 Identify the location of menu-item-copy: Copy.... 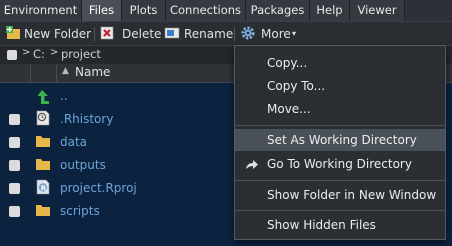
(340, 63).